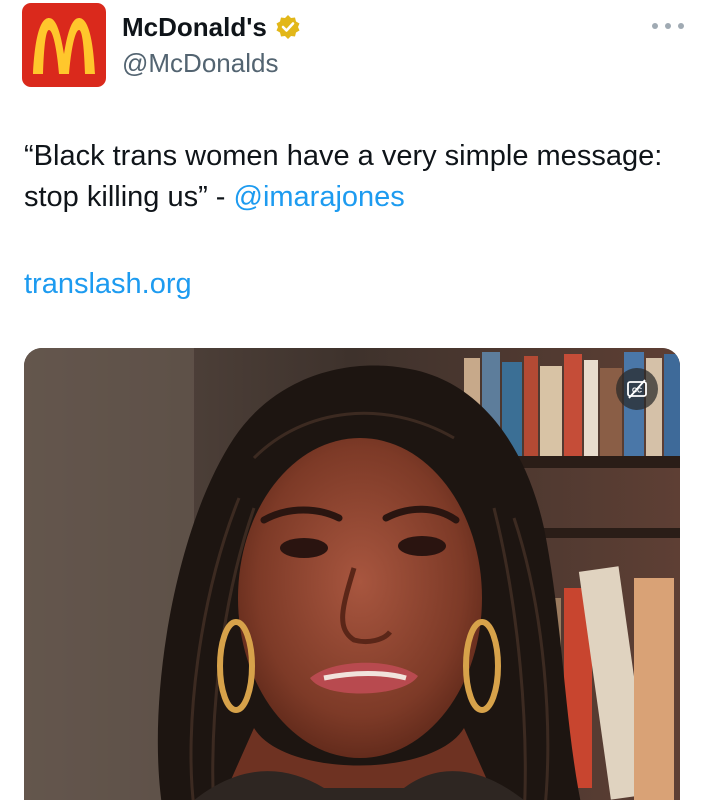  I want to click on external-link: translash.org, so click(108, 284).